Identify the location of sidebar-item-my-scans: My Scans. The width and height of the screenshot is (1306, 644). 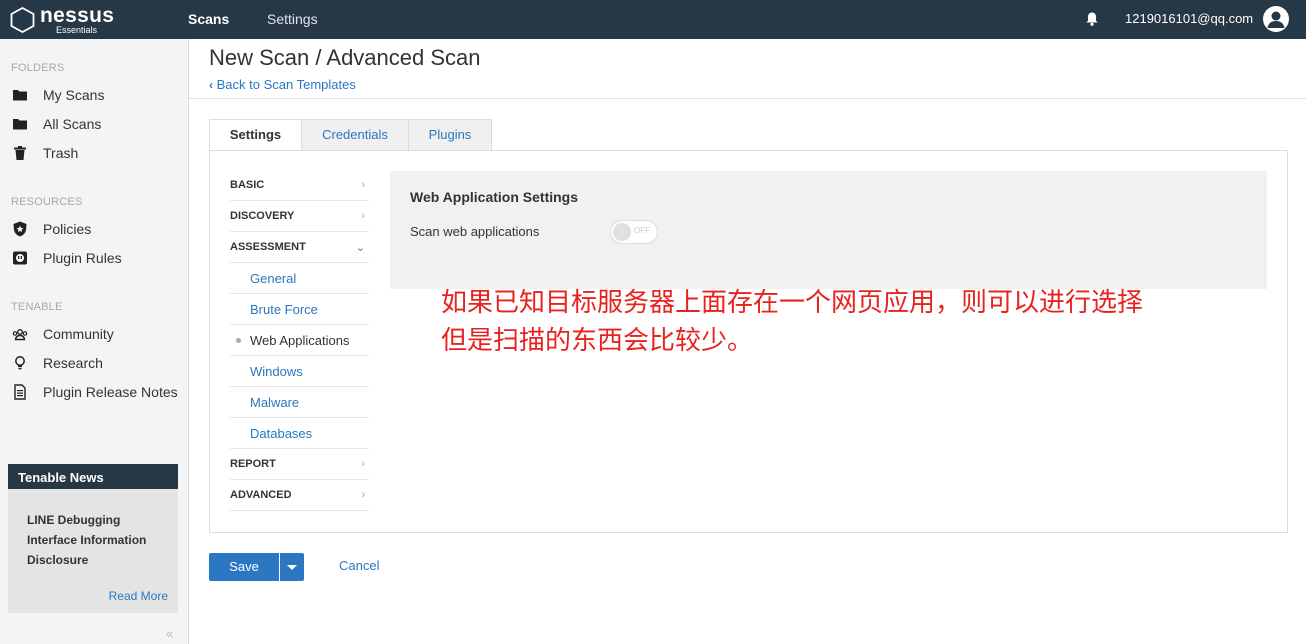
(97, 95).